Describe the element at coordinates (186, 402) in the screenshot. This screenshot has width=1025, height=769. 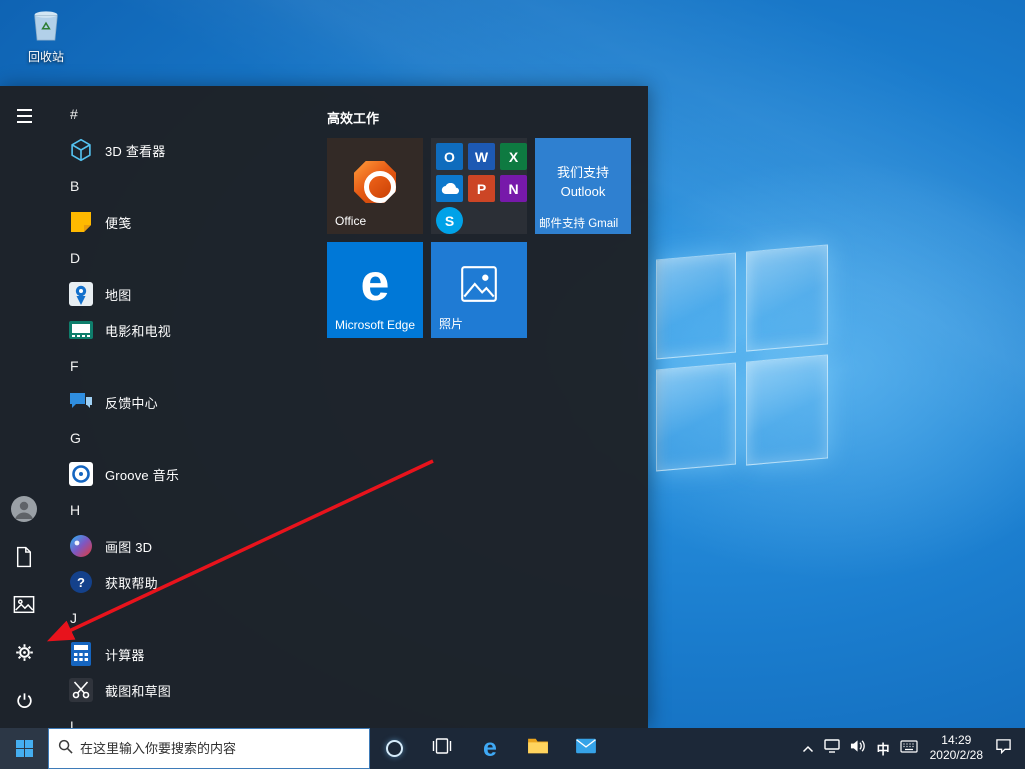
I see `app-list-item-feedback-hub: 反馈中心` at that location.